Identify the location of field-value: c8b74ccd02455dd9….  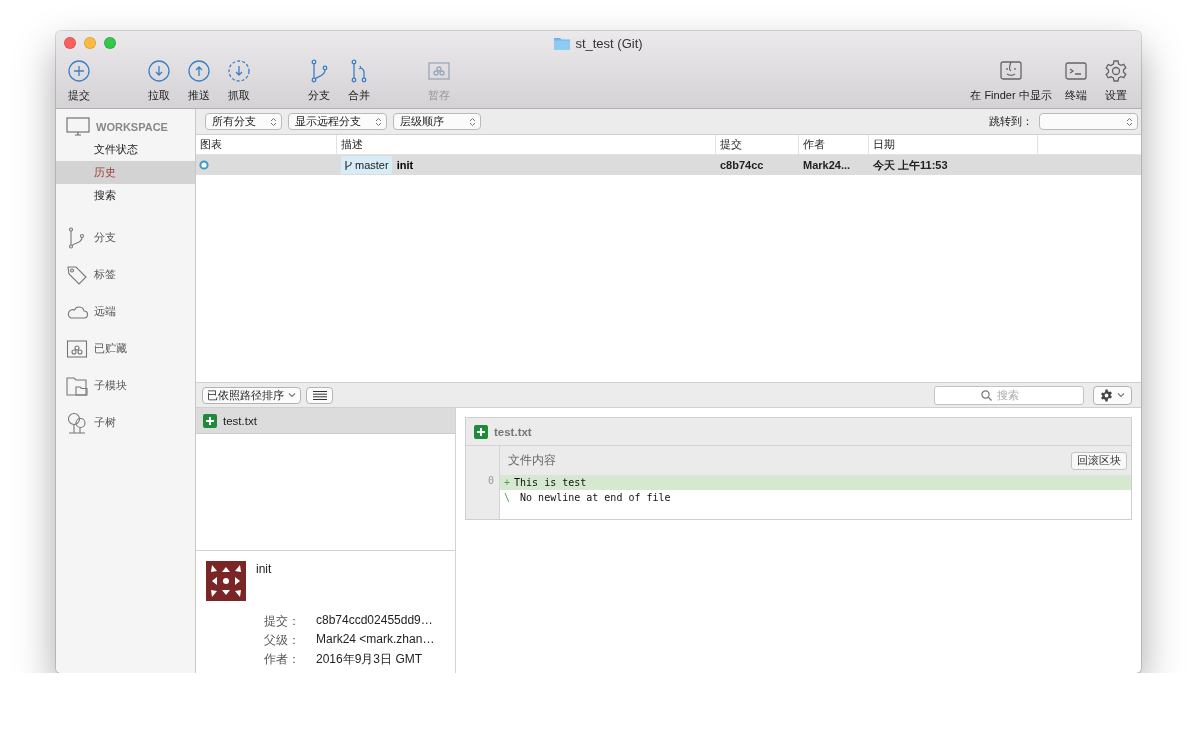
(375, 621).